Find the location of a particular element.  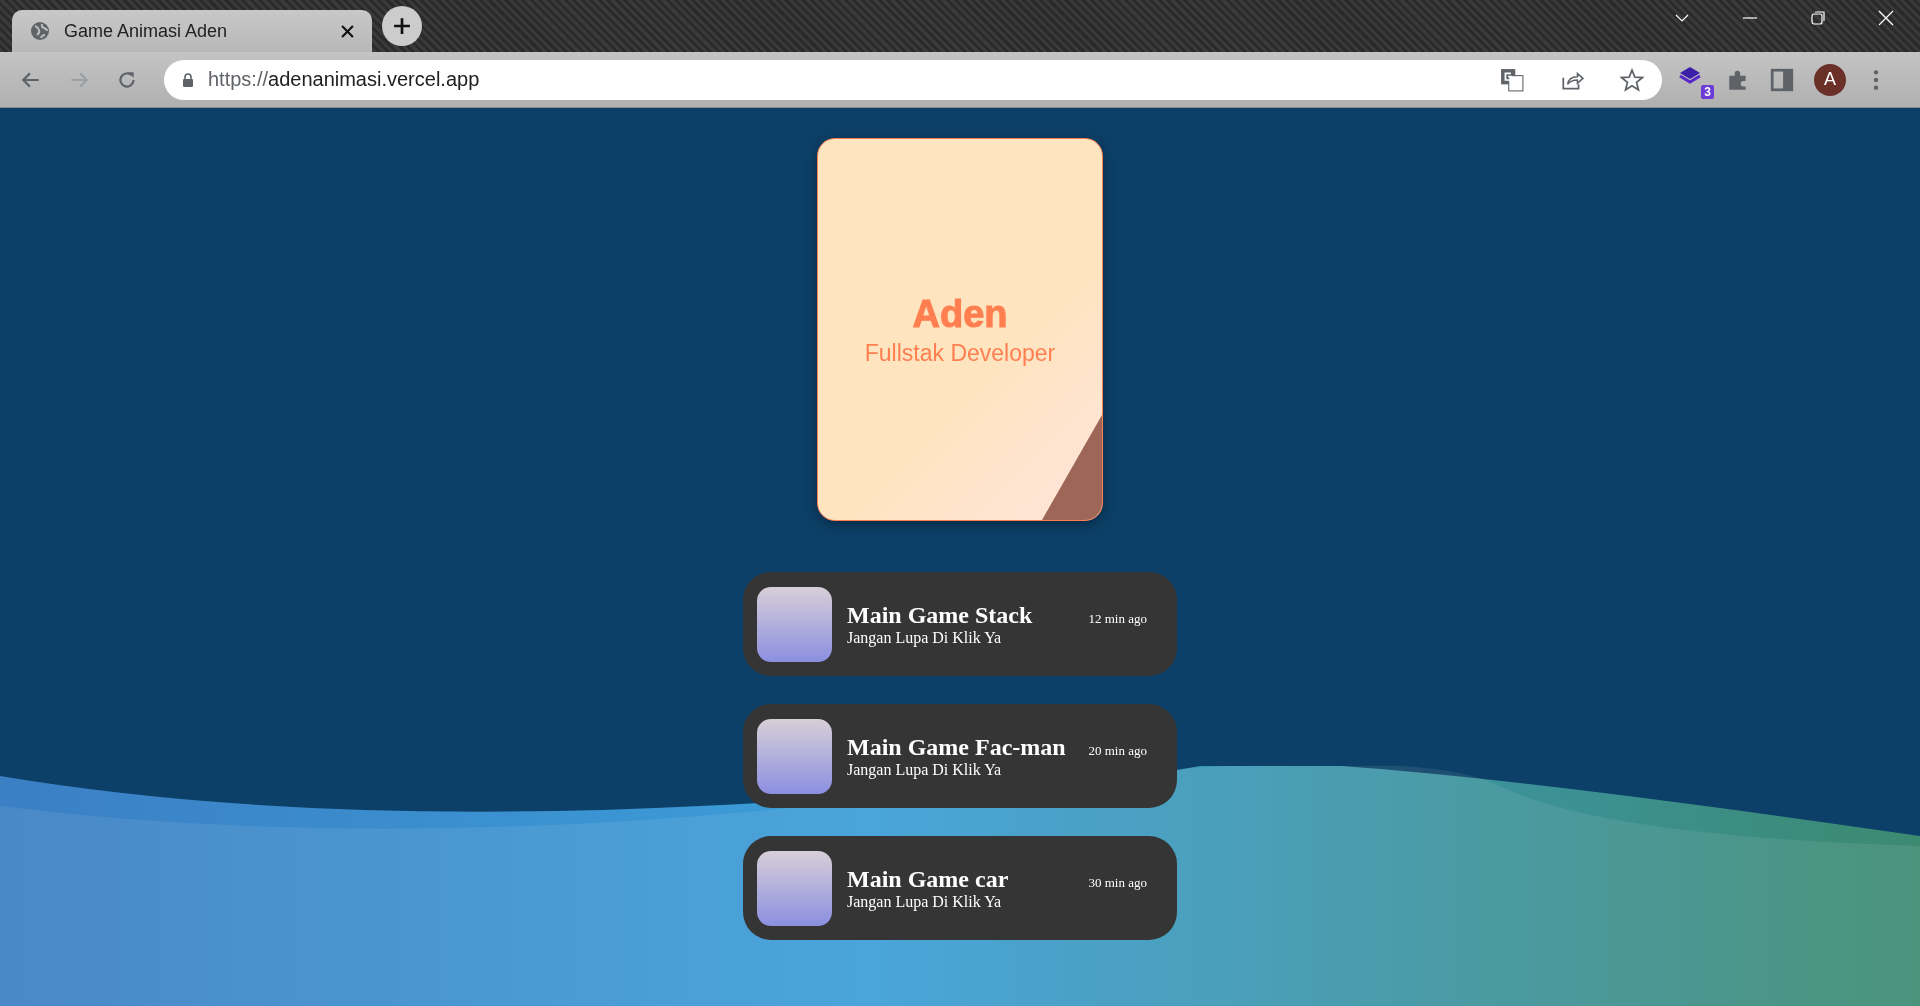

extension-badge: 3 is located at coordinates (1707, 91).